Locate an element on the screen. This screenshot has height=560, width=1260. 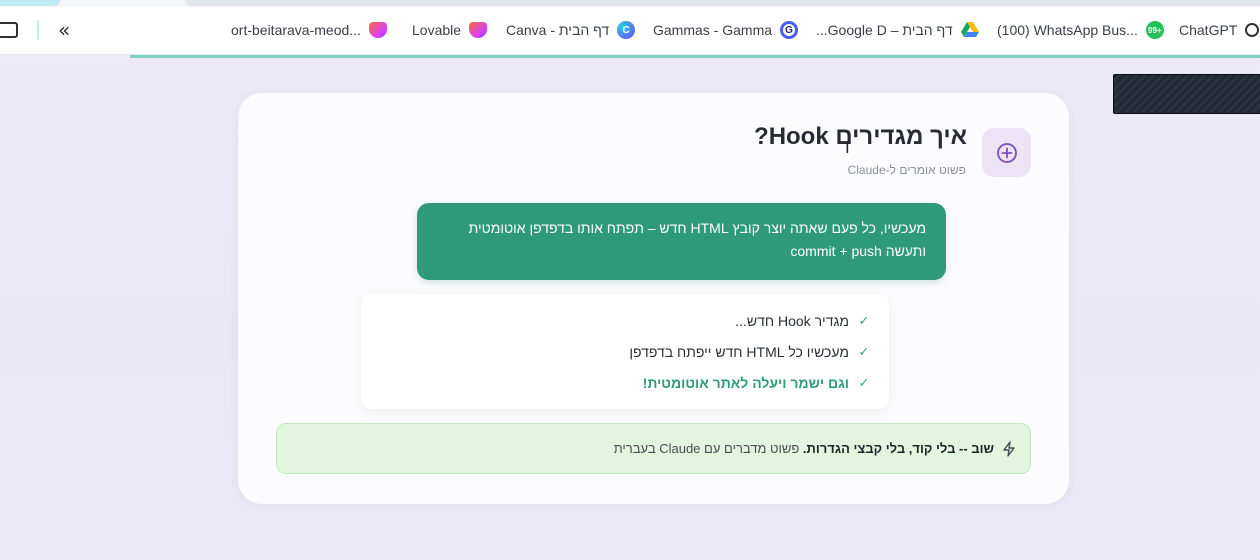
bookmark-canva: דף הבית - Canva C is located at coordinates (571, 30).